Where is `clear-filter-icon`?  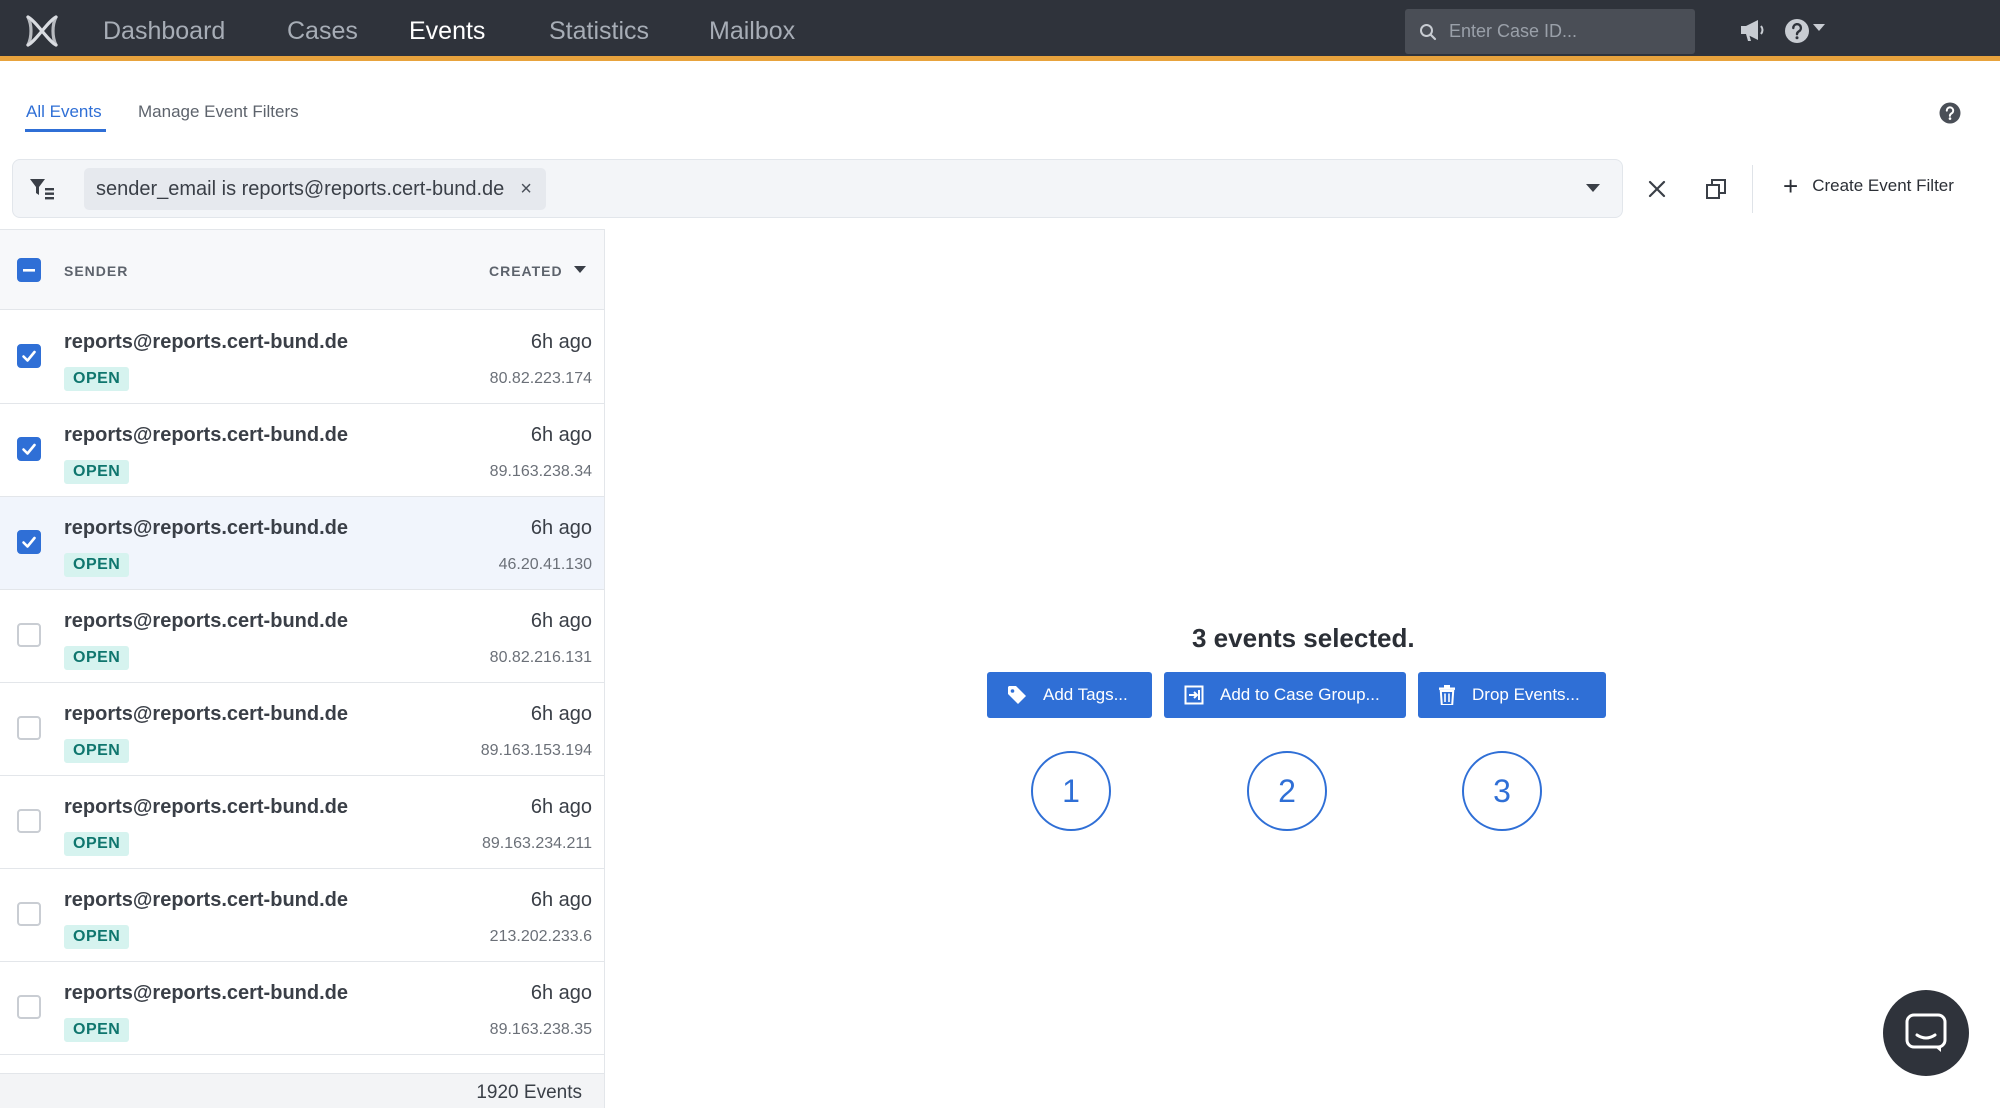 clear-filter-icon is located at coordinates (1657, 189).